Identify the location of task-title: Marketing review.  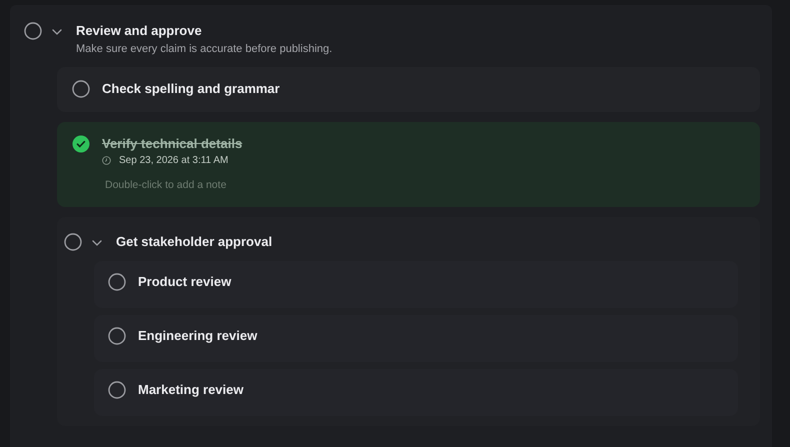
(191, 390).